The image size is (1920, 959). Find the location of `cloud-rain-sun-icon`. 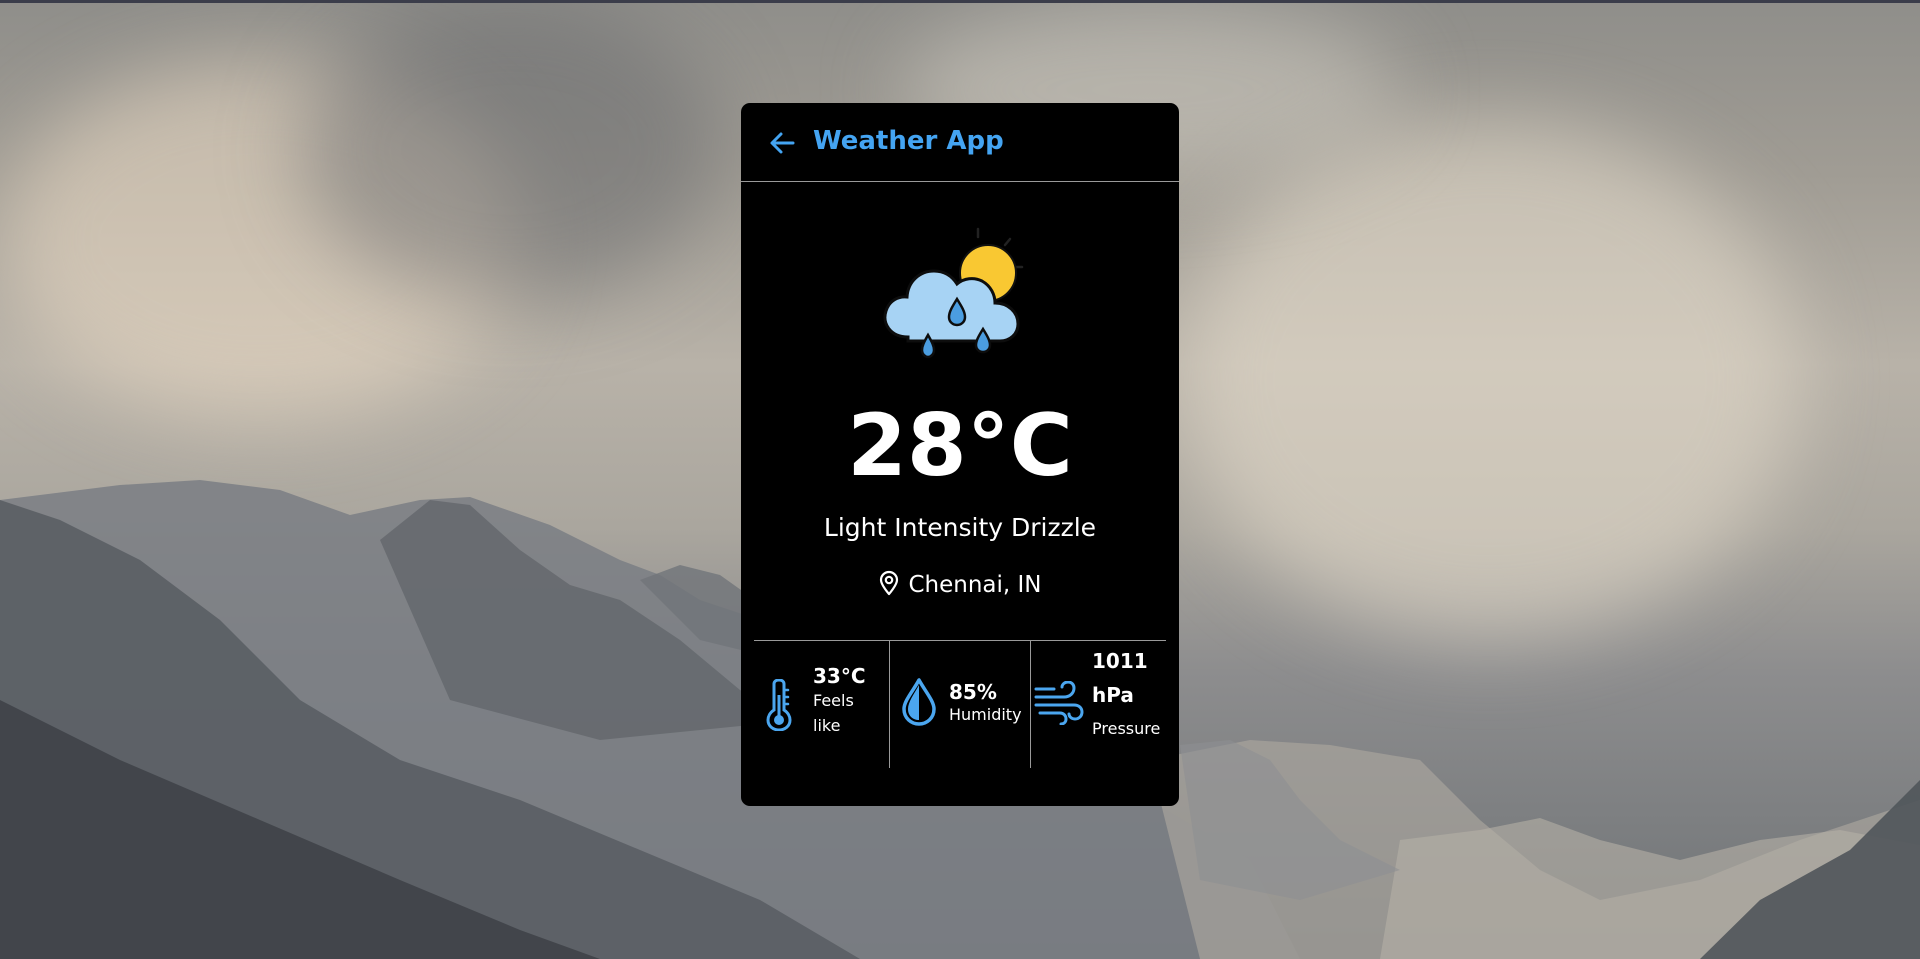

cloud-rain-sun-icon is located at coordinates (953, 293).